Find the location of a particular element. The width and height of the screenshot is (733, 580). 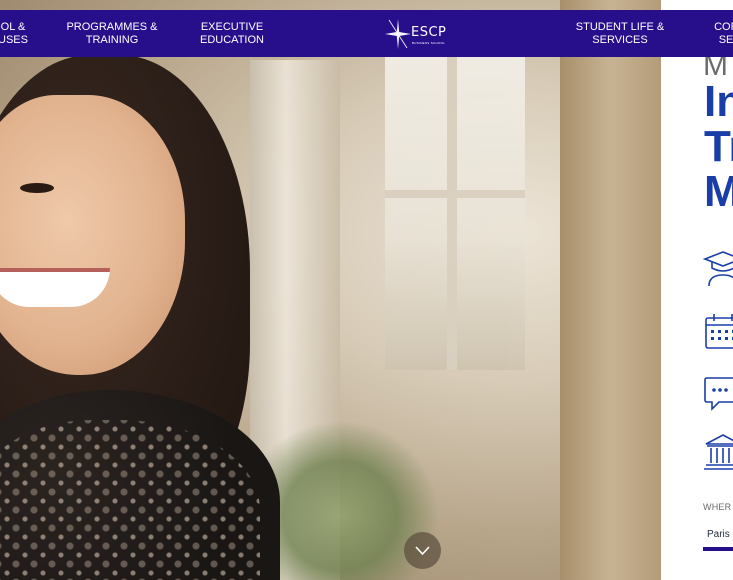

nav-item-label: EDUCATION is located at coordinates (232, 40).